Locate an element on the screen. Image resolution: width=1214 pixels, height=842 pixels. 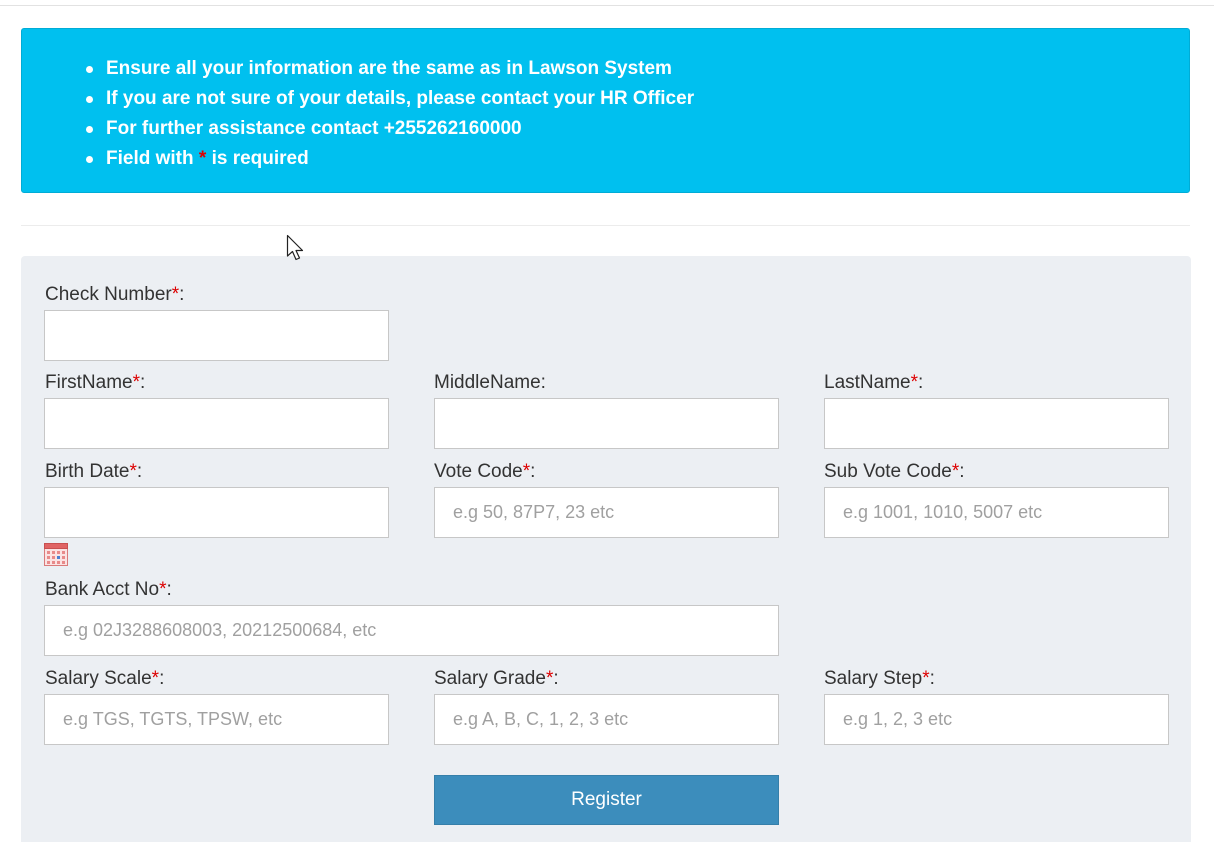
salary-grade-input is located at coordinates (606, 719).